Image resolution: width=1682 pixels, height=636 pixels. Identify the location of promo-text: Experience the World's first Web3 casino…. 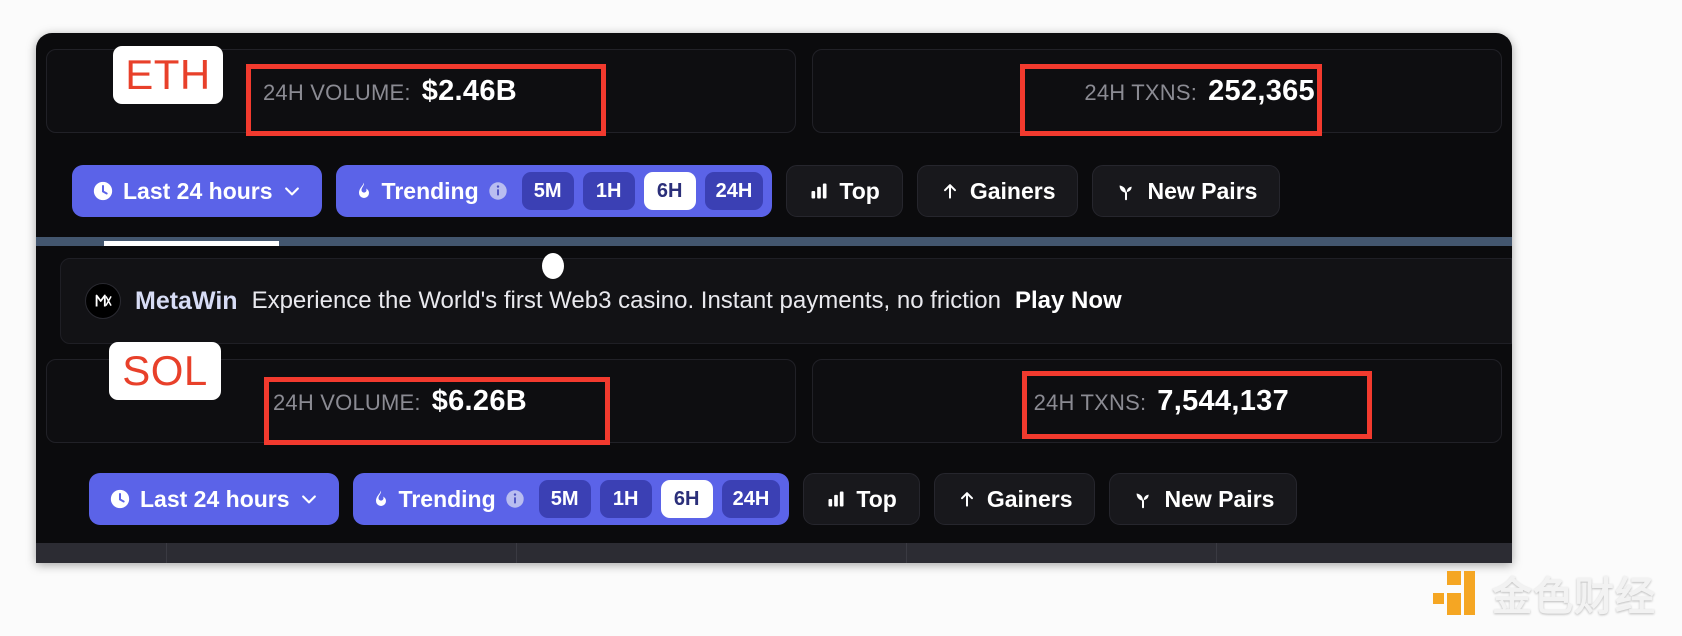
(626, 300).